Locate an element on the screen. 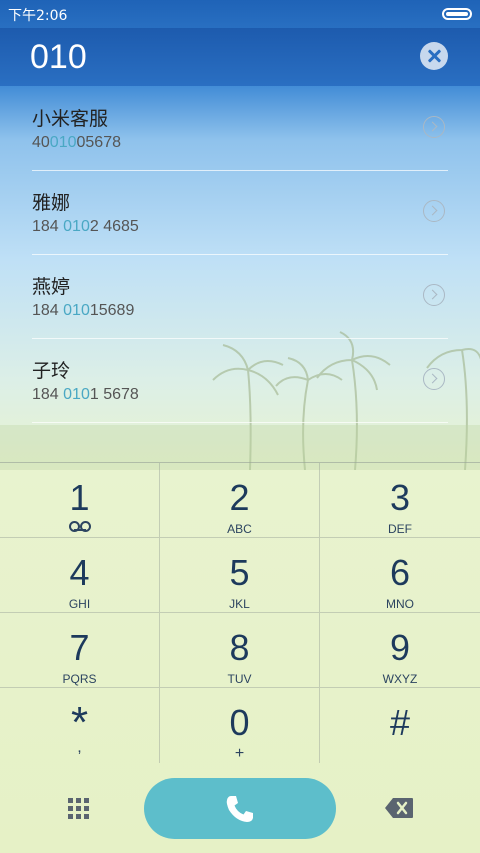  key-1: 1 is located at coordinates (80, 500).